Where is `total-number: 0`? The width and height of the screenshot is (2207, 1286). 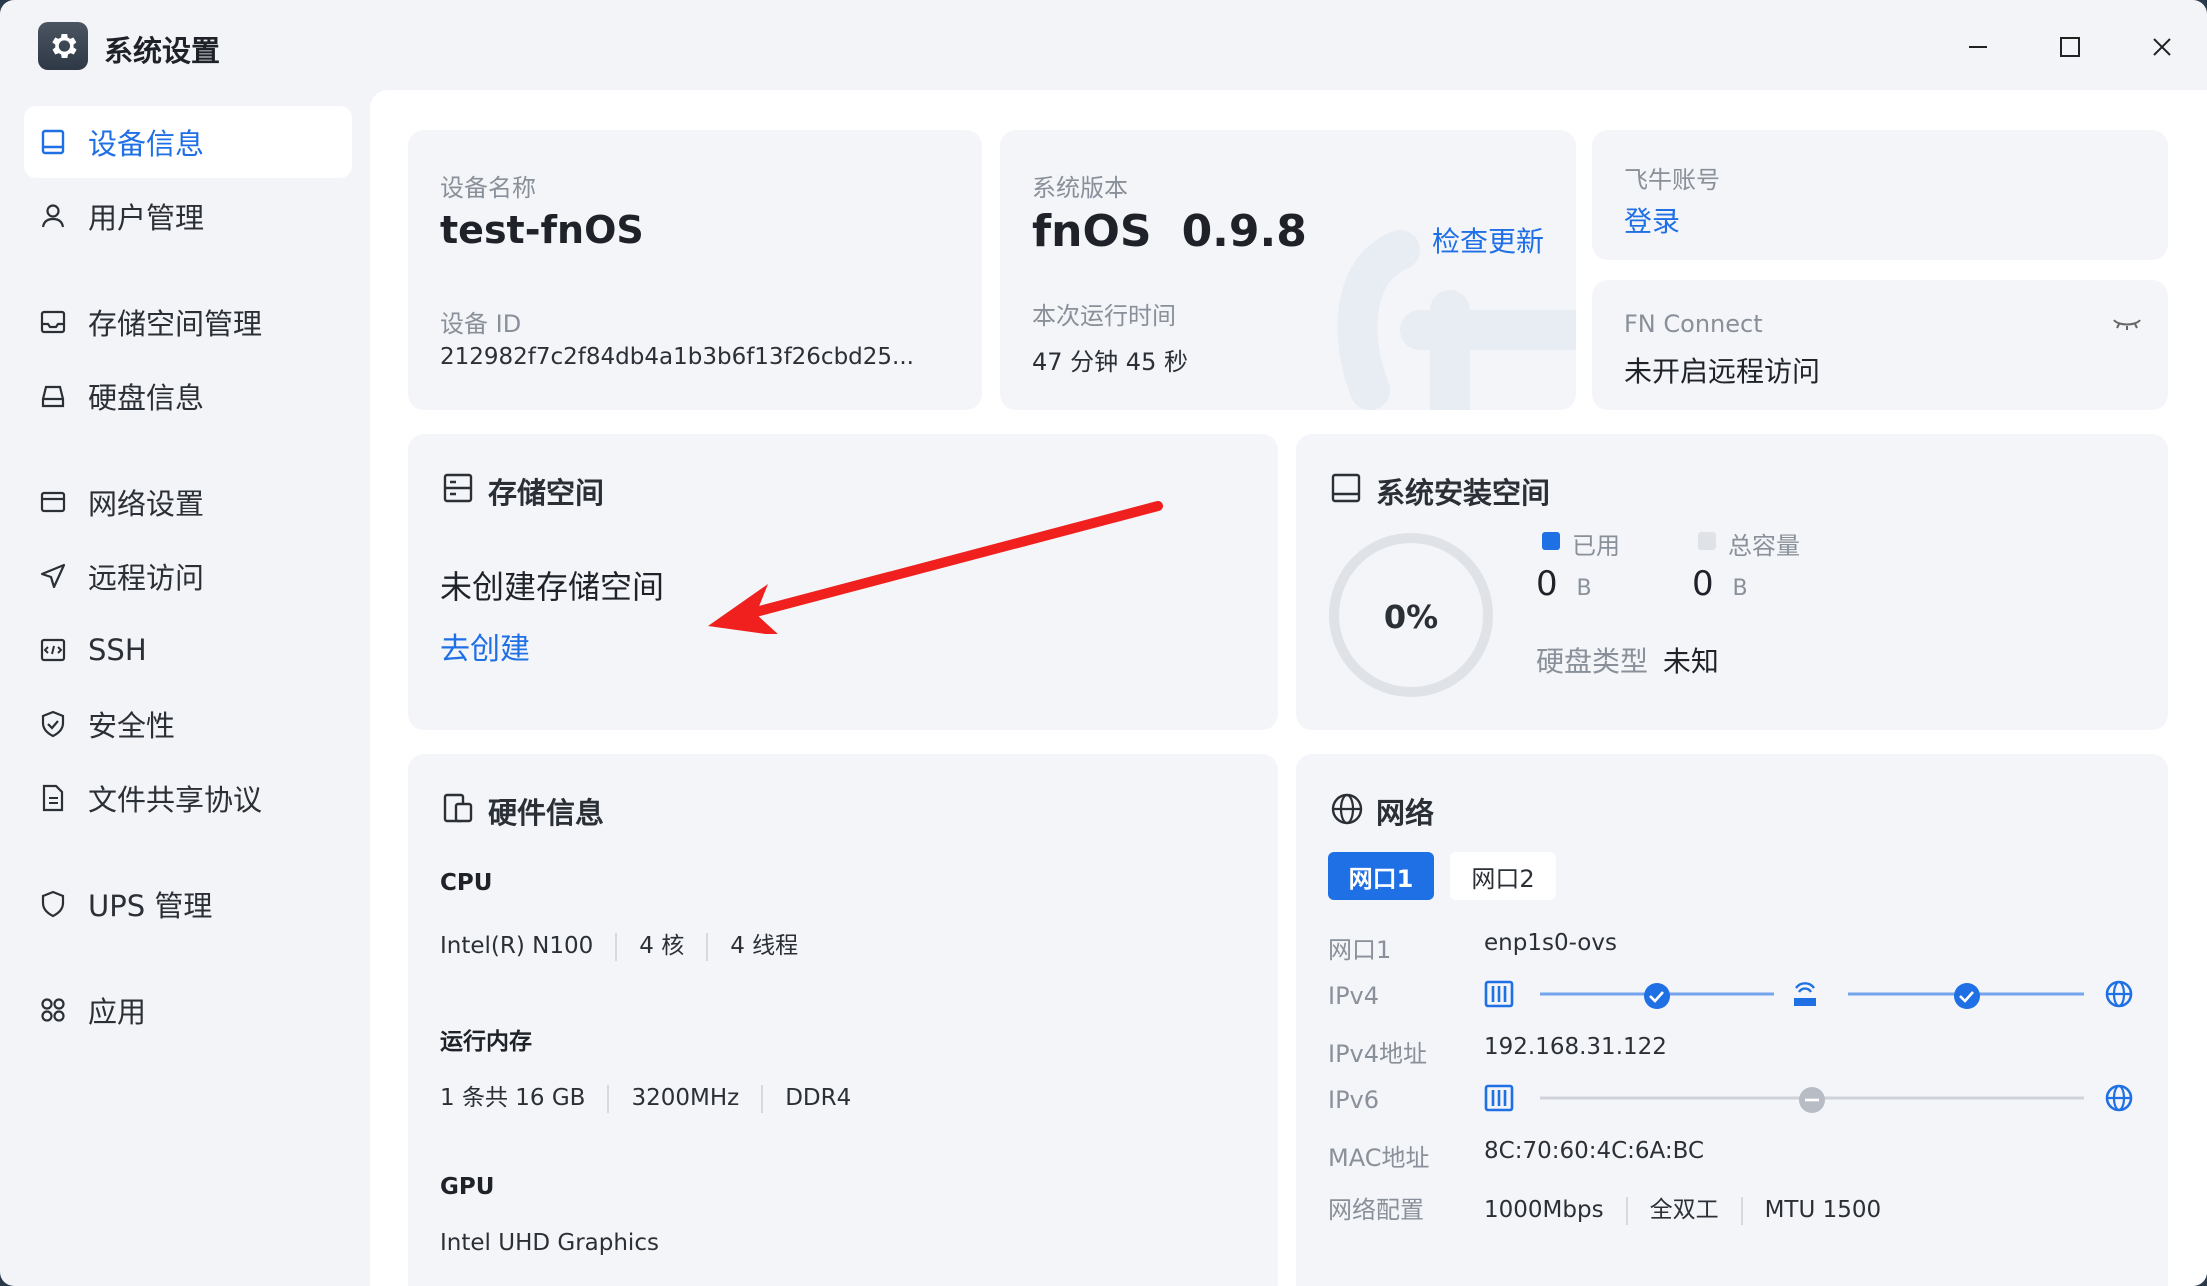 total-number: 0 is located at coordinates (1703, 584).